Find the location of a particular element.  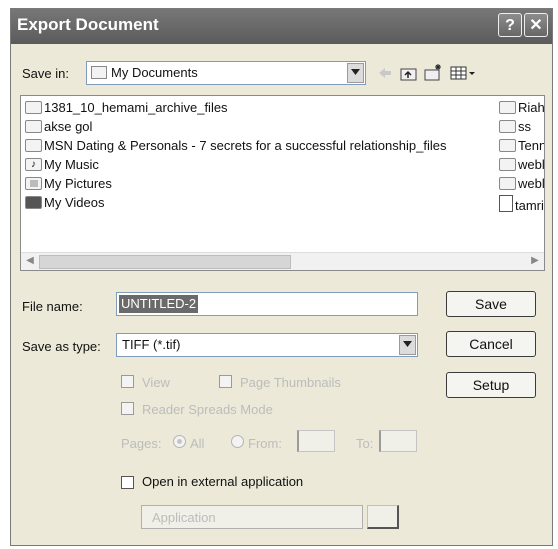

view-option-label: View is located at coordinates (156, 382).